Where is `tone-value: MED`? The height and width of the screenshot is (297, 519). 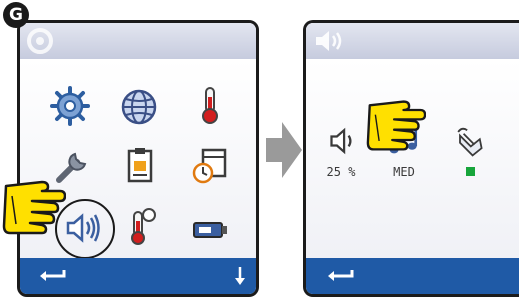
tone-value: MED is located at coordinates (404, 172).